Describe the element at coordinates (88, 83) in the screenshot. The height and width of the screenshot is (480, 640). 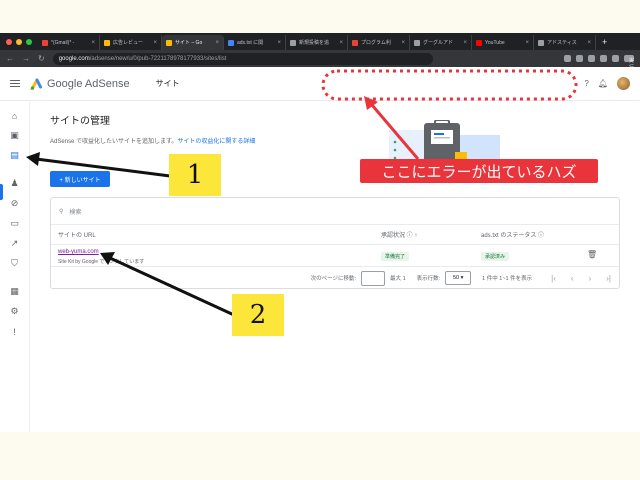
I see `brand-name: Google AdSense` at that location.